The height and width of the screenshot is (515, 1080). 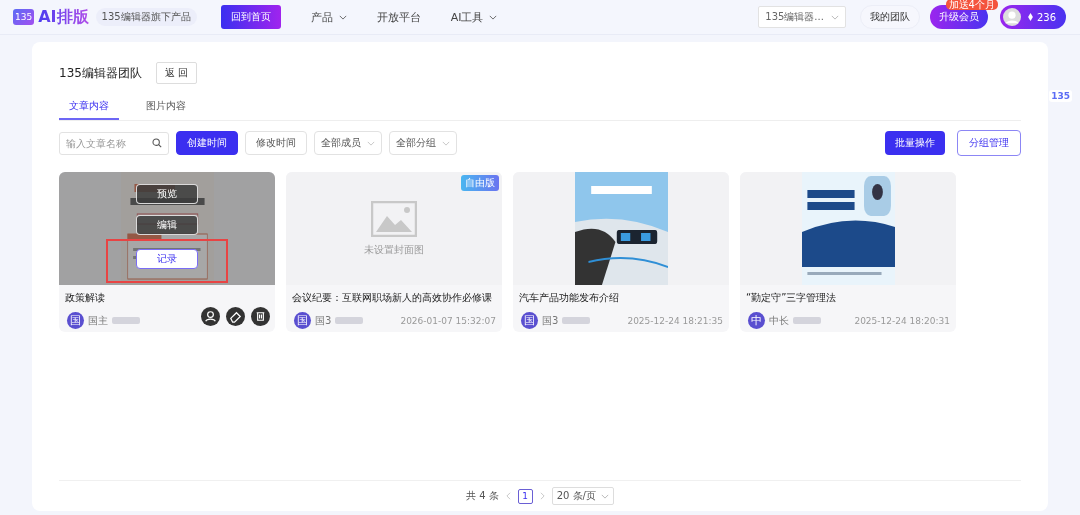 I want to click on diamond-icon, so click(x=1030, y=17).